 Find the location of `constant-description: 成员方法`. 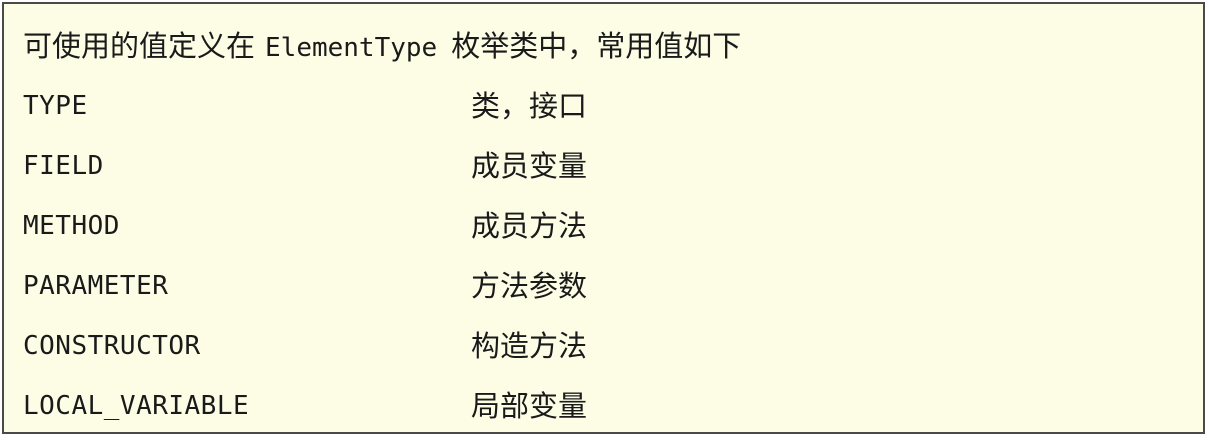

constant-description: 成员方法 is located at coordinates (529, 226).